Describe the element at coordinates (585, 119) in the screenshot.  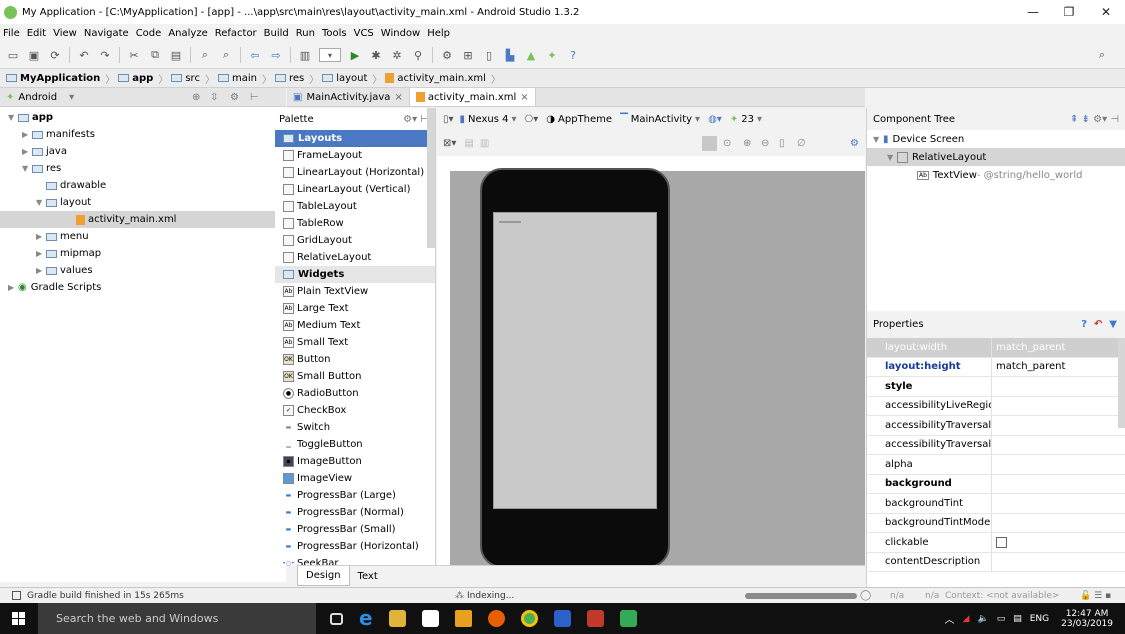
I see `theme-selector: AppTheme` at that location.